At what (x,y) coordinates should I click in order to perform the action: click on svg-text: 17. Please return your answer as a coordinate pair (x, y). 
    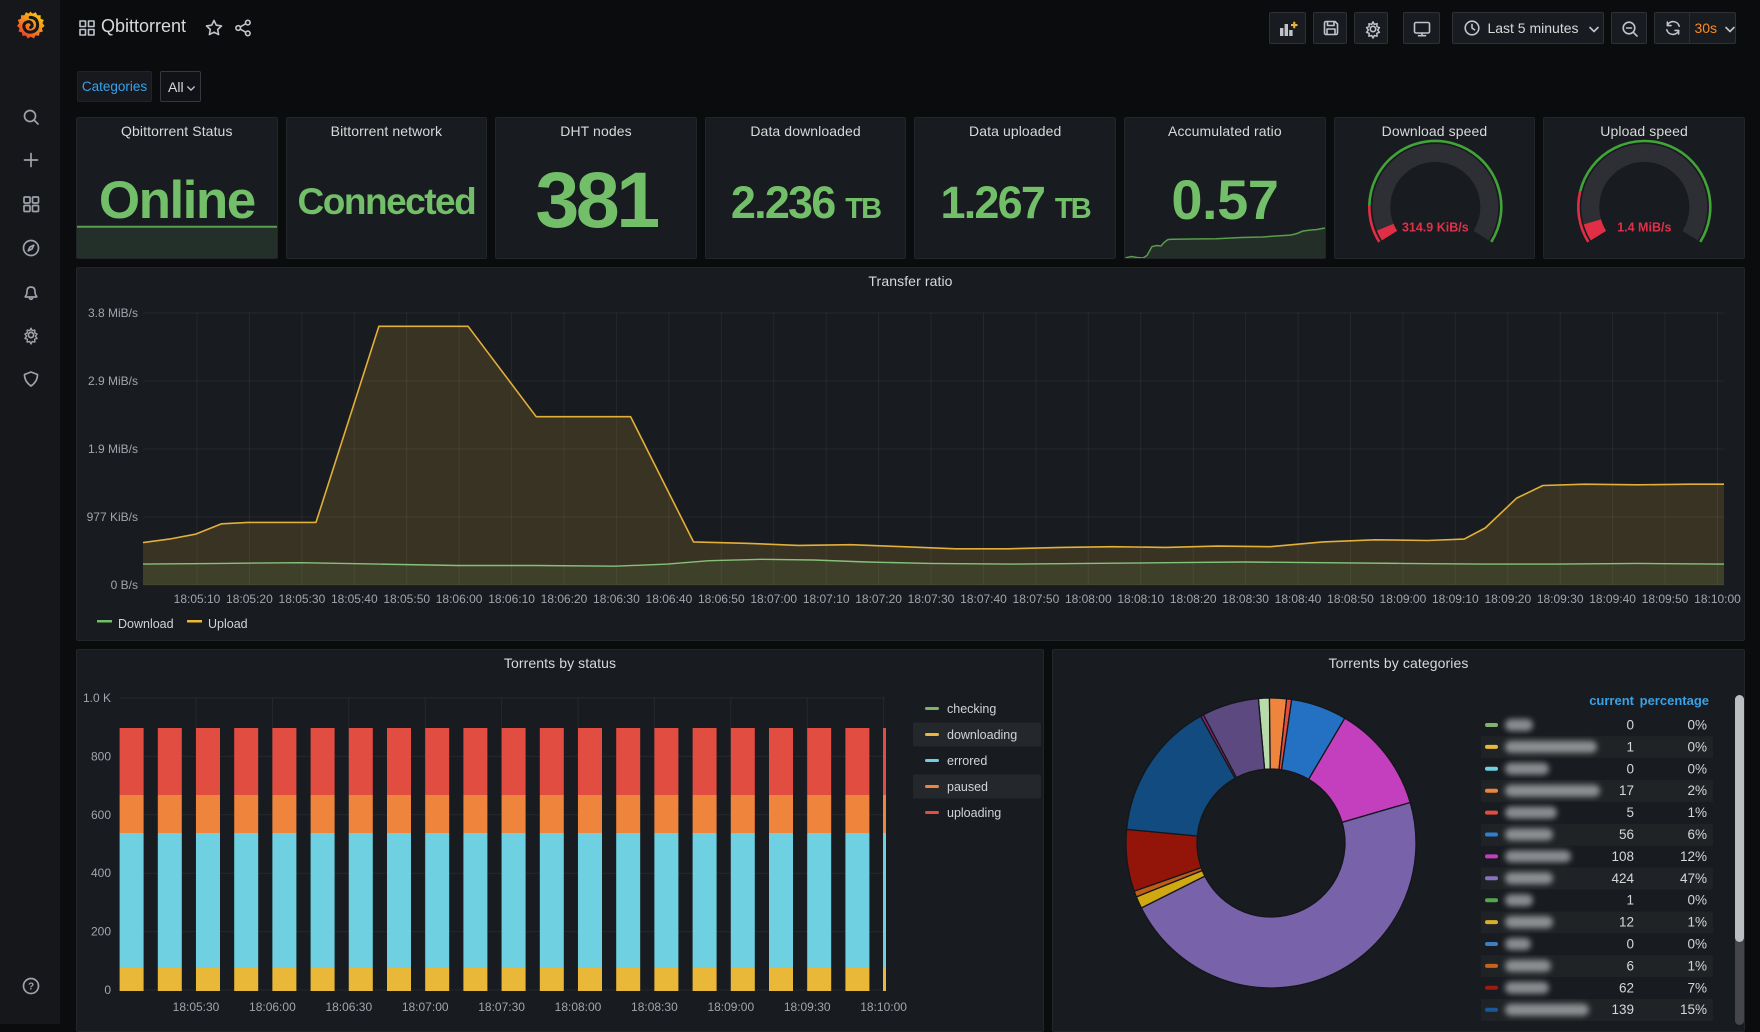
    Looking at the image, I should click on (1626, 790).